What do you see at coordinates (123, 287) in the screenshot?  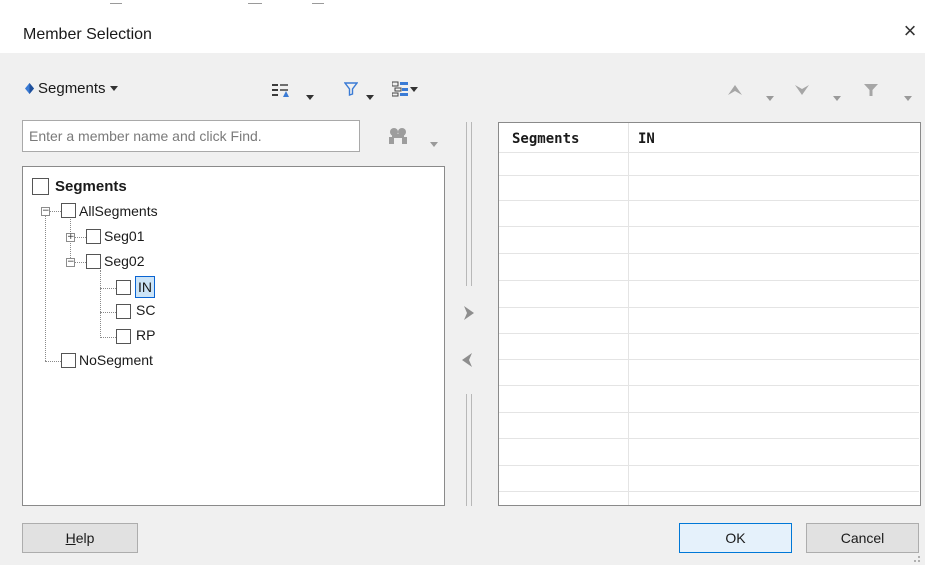 I see `checkbox-in` at bounding box center [123, 287].